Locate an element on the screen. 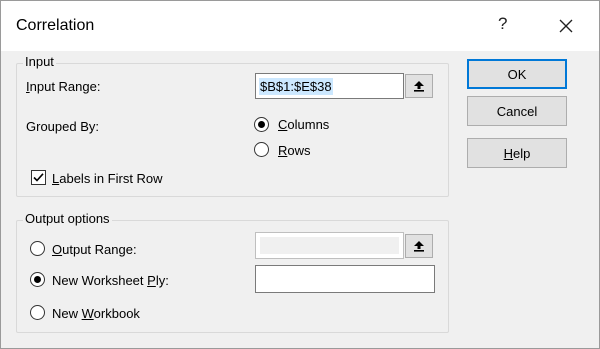 Image resolution: width=600 pixels, height=349 pixels. help-button: Help is located at coordinates (517, 153).